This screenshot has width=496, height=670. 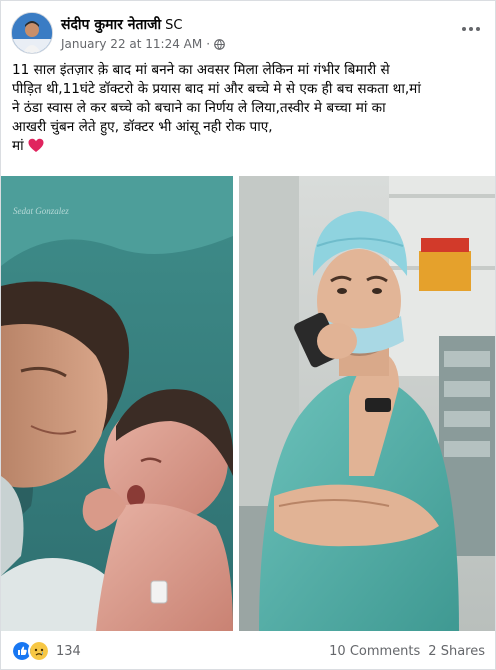 I want to click on post-meta: January 22 at 11:24 AM ·, so click(x=143, y=44).